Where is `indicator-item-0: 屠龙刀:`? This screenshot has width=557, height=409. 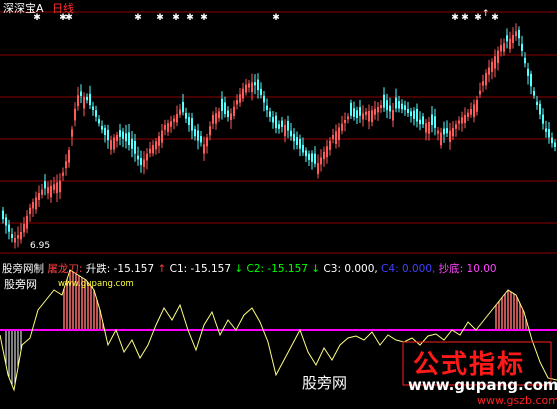
indicator-item-0: 屠龙刀: is located at coordinates (65, 269).